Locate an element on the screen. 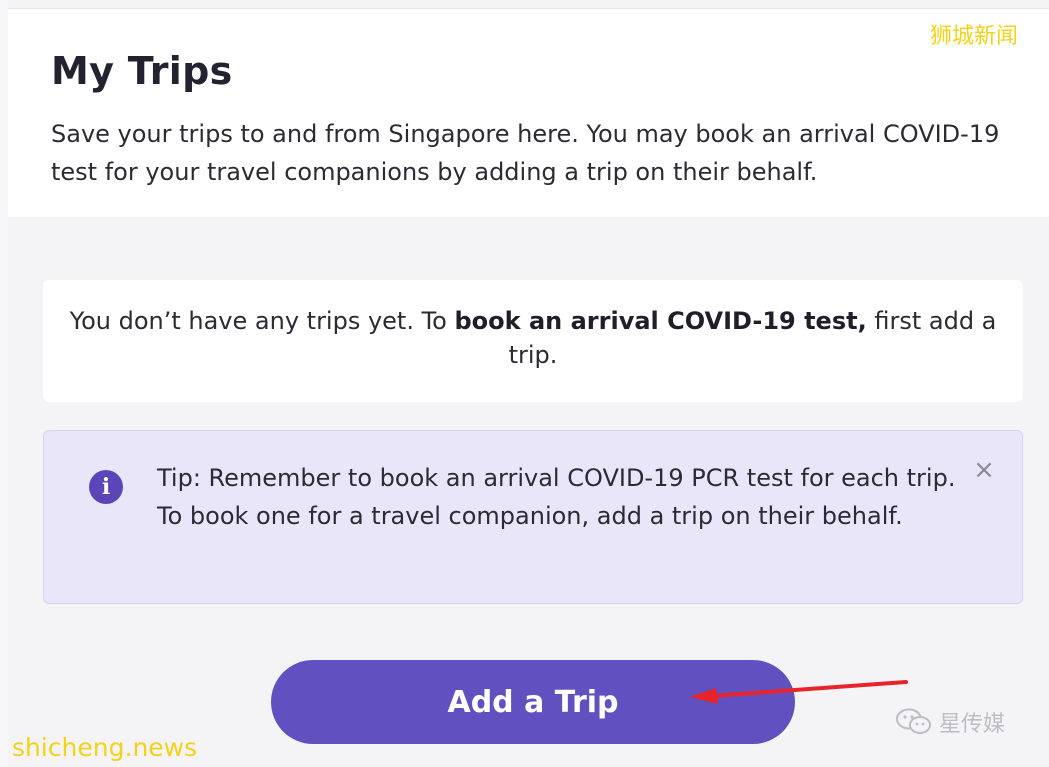 This screenshot has width=1049, height=767. watermark-wechat: 星传媒 is located at coordinates (950, 722).